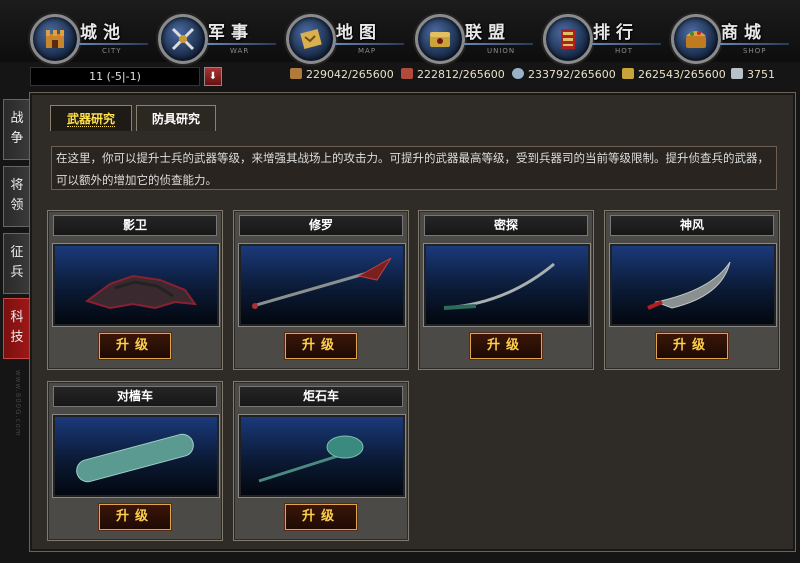 Image resolution: width=800 pixels, height=563 pixels. Describe the element at coordinates (616, 33) in the screenshot. I see `nav-ranking-title: 排行` at that location.